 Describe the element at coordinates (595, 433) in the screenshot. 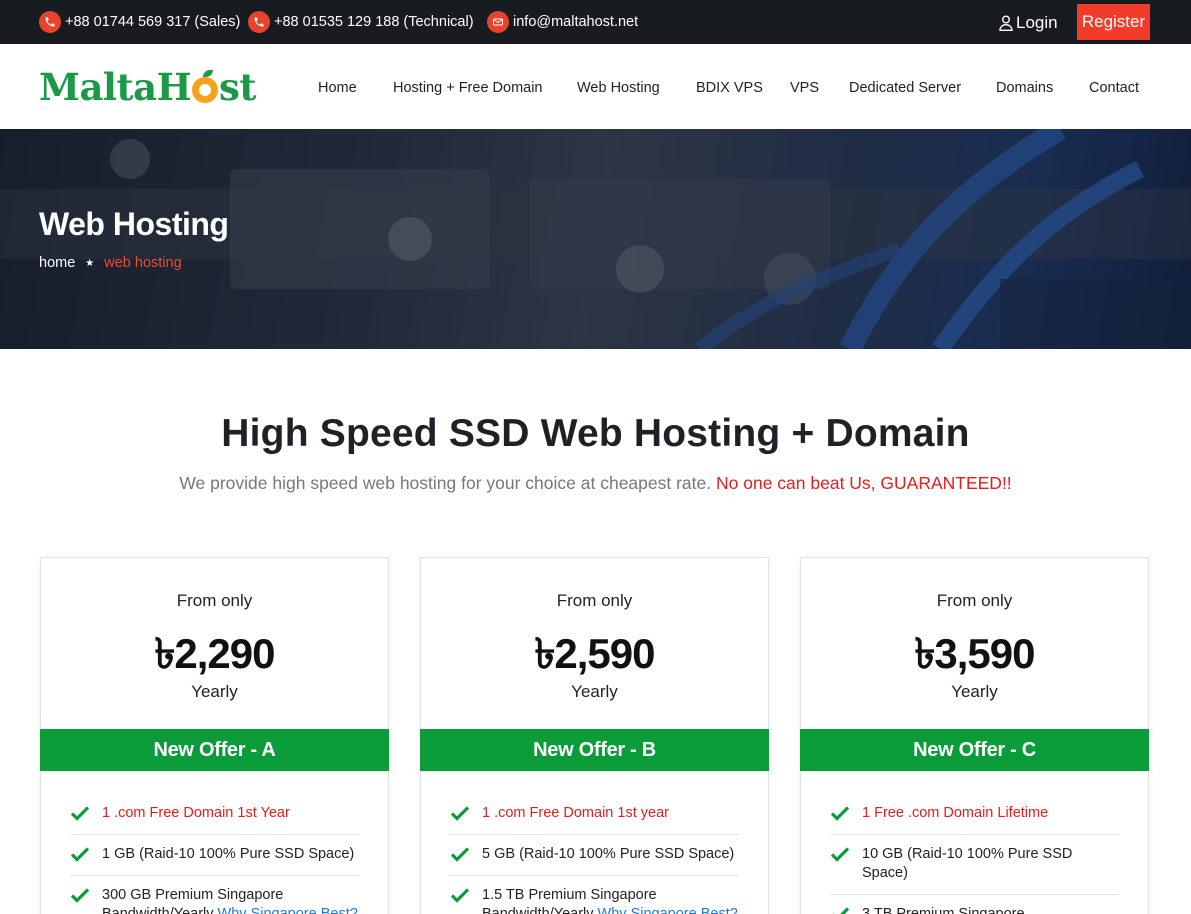

I see `section-title: High Speed SSD Web Hosting + Domain` at that location.